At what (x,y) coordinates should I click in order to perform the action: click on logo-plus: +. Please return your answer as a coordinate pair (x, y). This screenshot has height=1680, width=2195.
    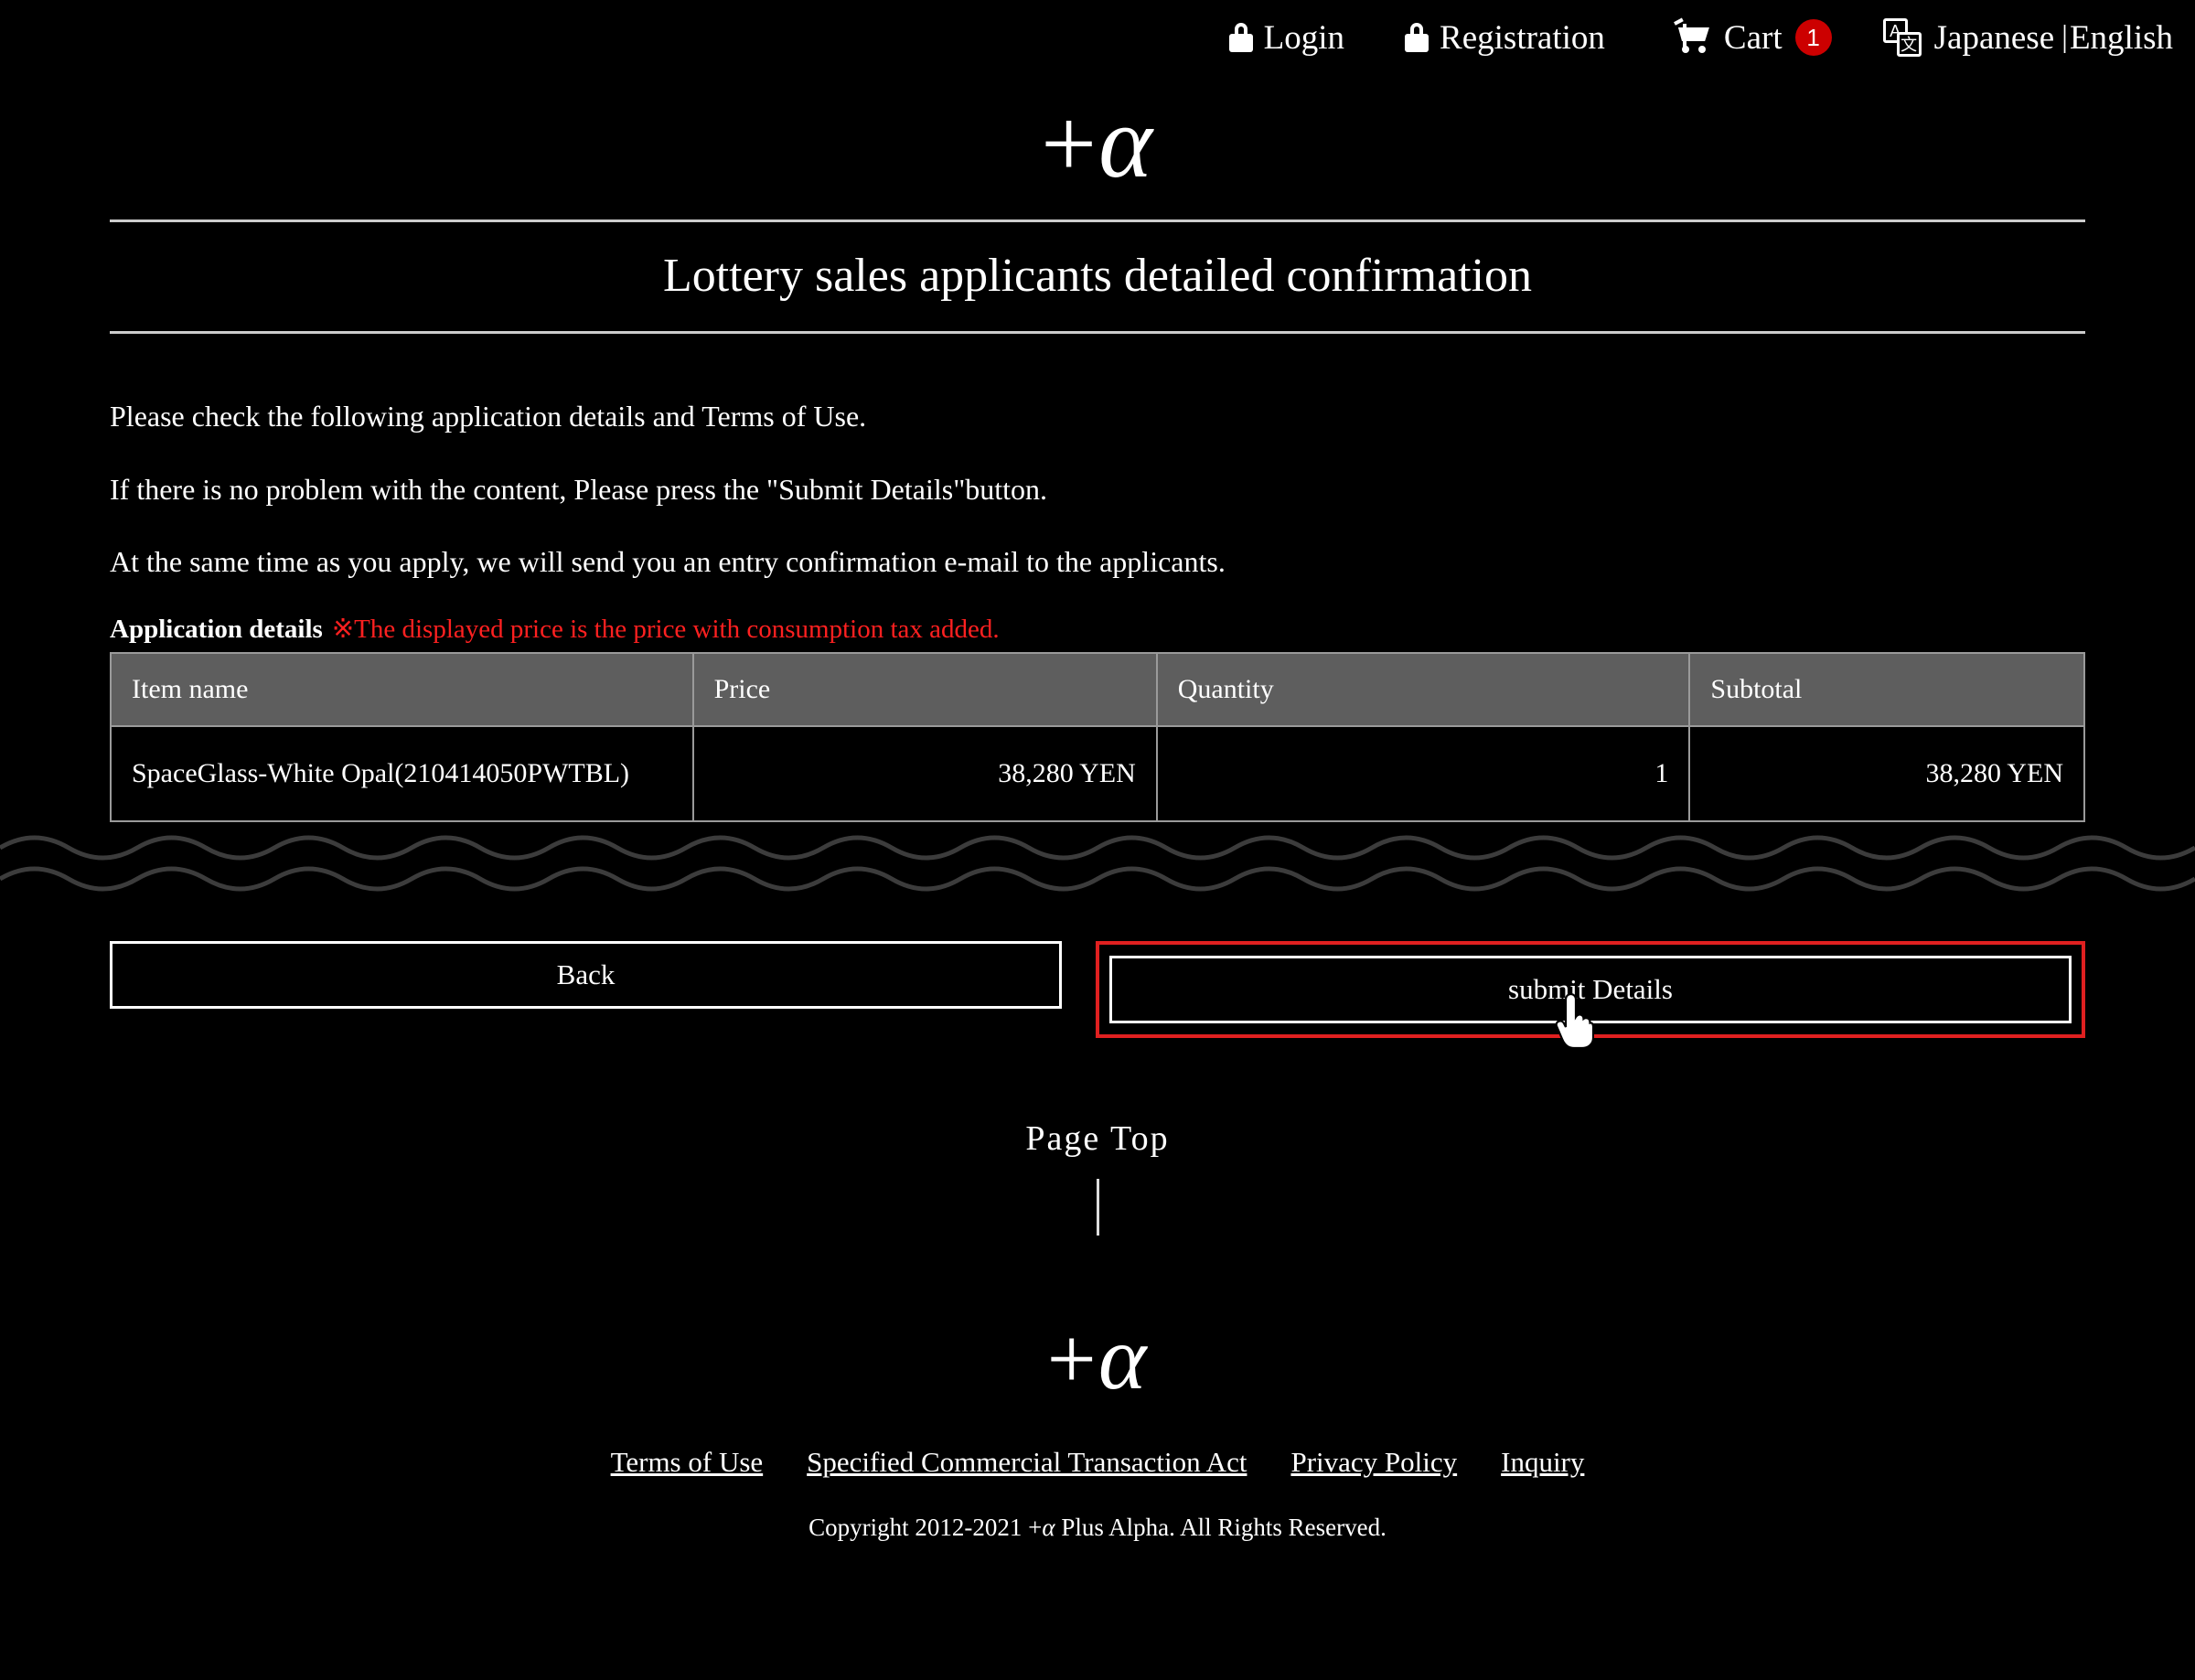
    Looking at the image, I should click on (1070, 144).